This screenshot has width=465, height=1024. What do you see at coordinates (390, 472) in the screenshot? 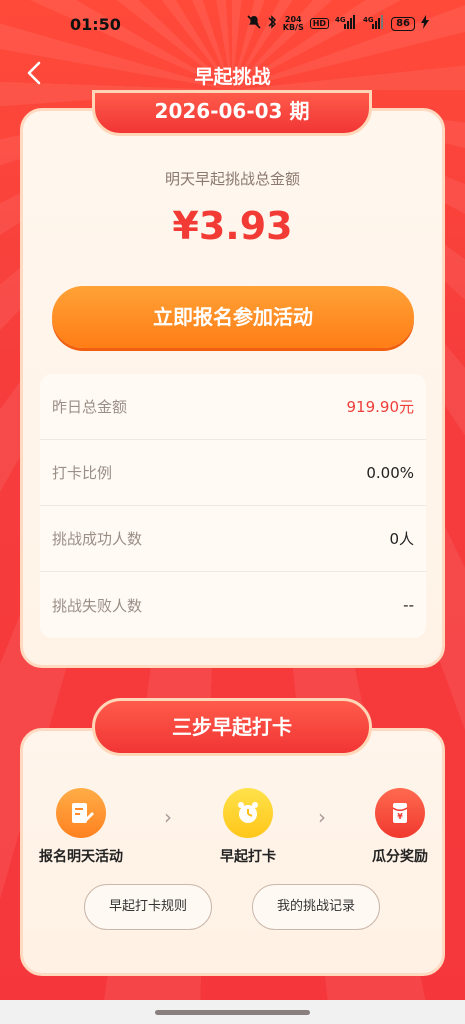
I see `stat-value: 0.00%` at bounding box center [390, 472].